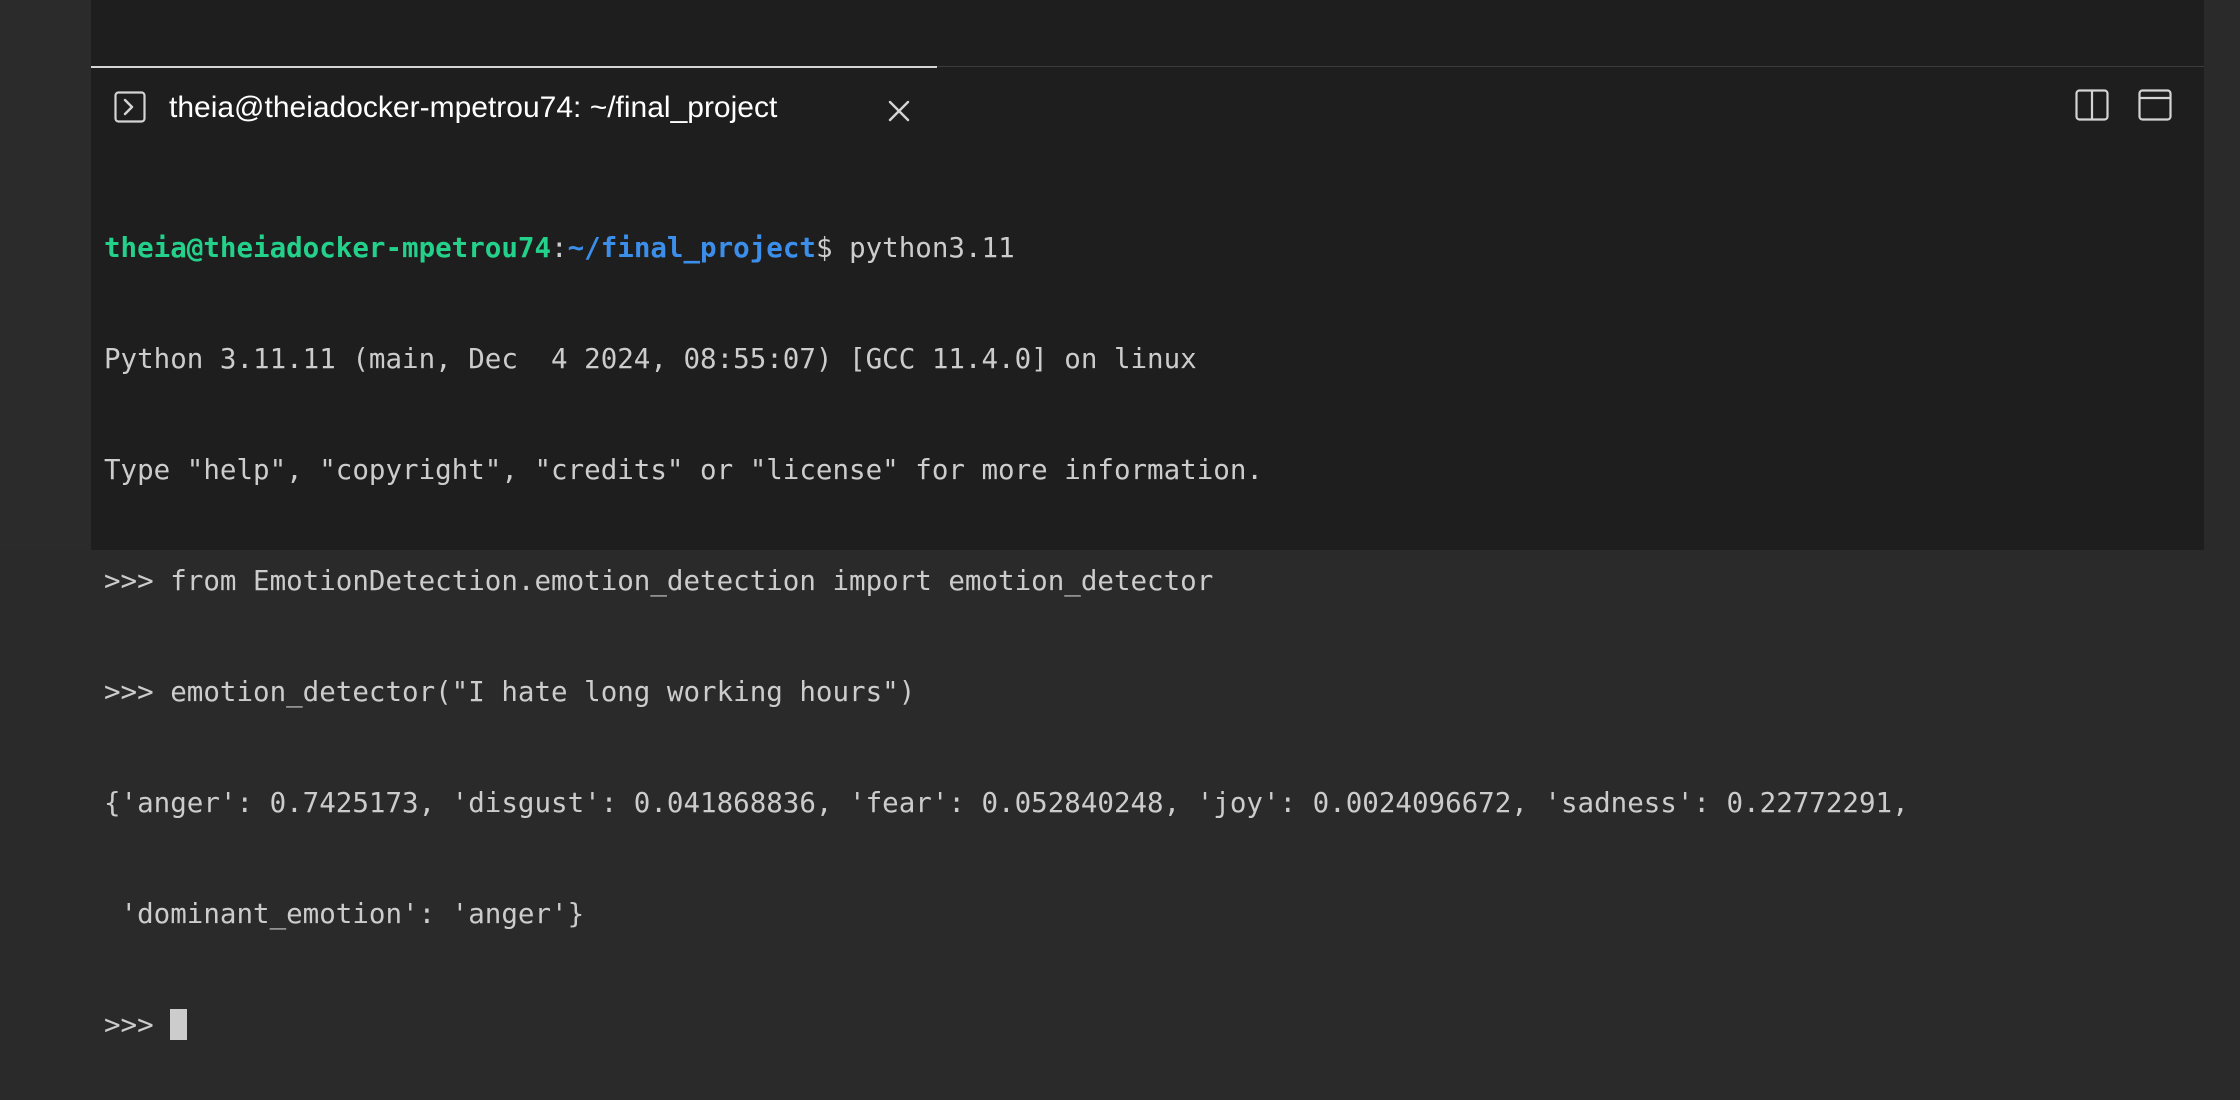 This screenshot has width=2240, height=1100. Describe the element at coordinates (344, 914) in the screenshot. I see `terminal-line: 'dominant_emotion': 'anger'}` at that location.